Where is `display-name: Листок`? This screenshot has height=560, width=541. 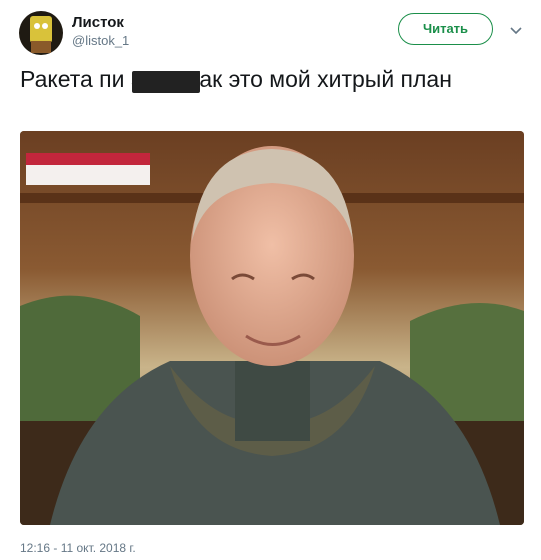 display-name: Листок is located at coordinates (100, 23).